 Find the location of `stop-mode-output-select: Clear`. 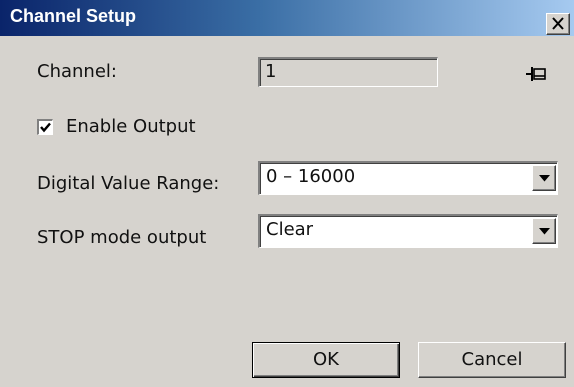

stop-mode-output-select: Clear is located at coordinates (408, 231).